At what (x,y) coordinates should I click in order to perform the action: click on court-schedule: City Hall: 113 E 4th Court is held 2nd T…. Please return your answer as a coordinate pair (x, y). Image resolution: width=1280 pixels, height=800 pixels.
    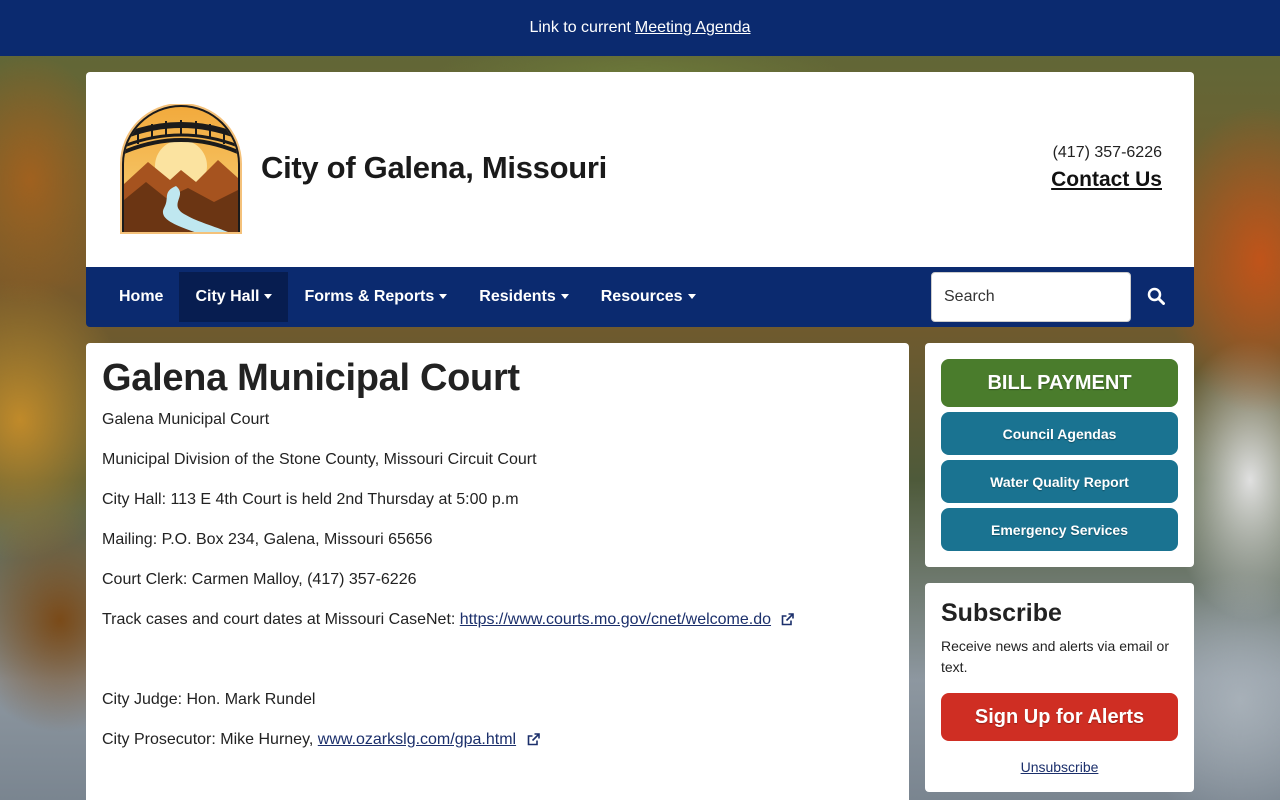
    Looking at the image, I should click on (310, 499).